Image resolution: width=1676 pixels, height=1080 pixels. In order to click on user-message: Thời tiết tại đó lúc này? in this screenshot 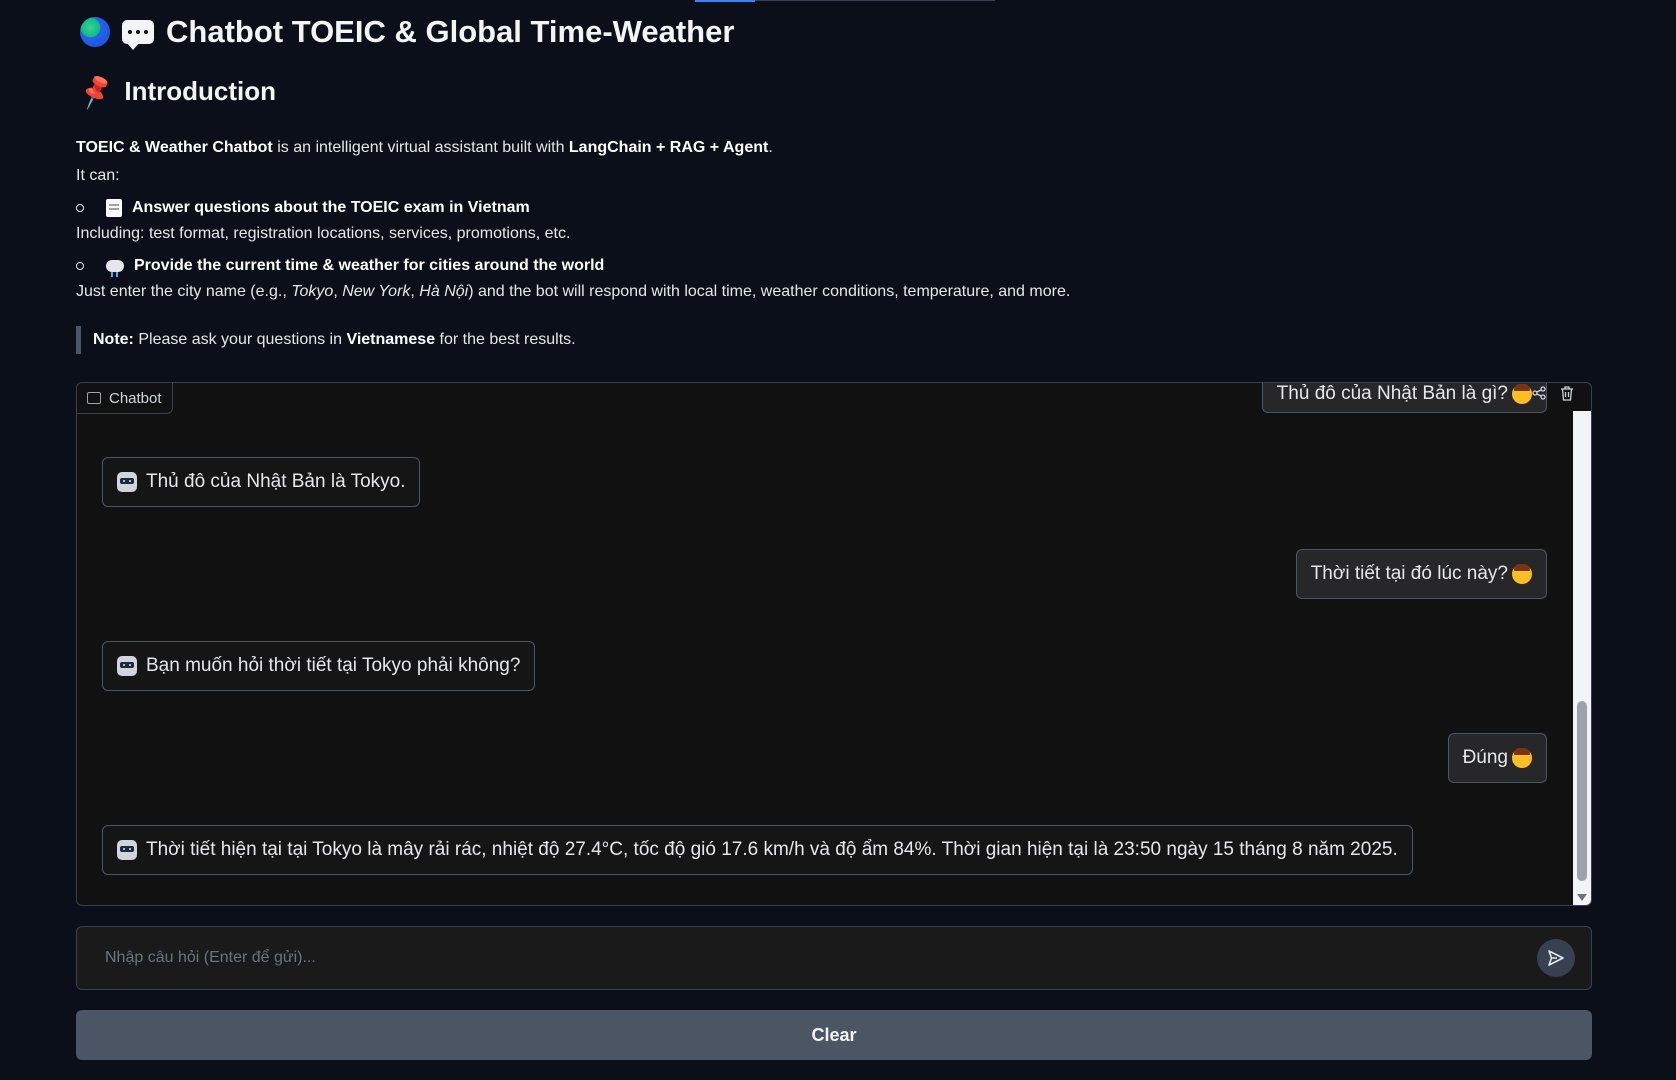, I will do `click(1421, 574)`.